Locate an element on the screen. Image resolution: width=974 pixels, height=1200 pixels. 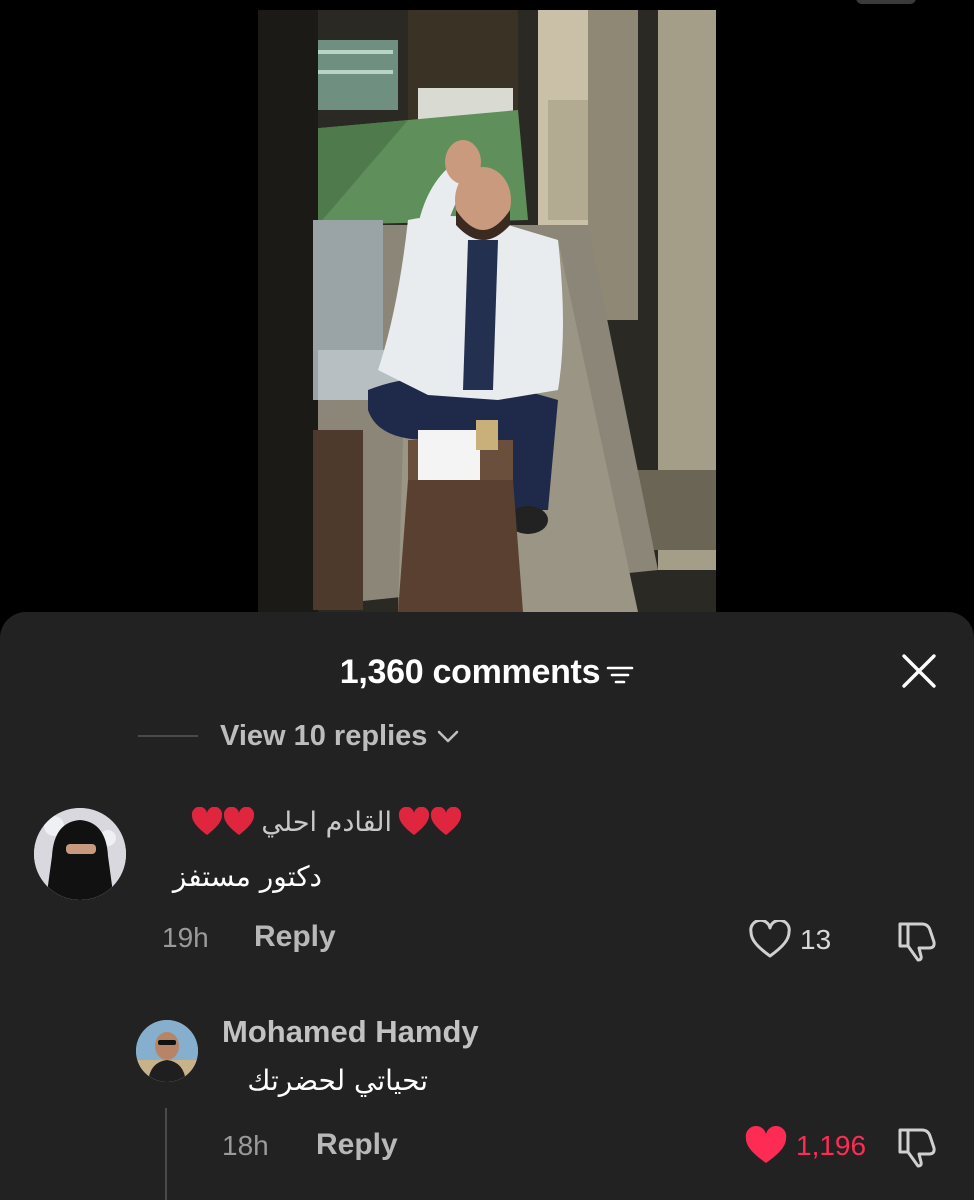
chevron-down-icon is located at coordinates (448, 736).